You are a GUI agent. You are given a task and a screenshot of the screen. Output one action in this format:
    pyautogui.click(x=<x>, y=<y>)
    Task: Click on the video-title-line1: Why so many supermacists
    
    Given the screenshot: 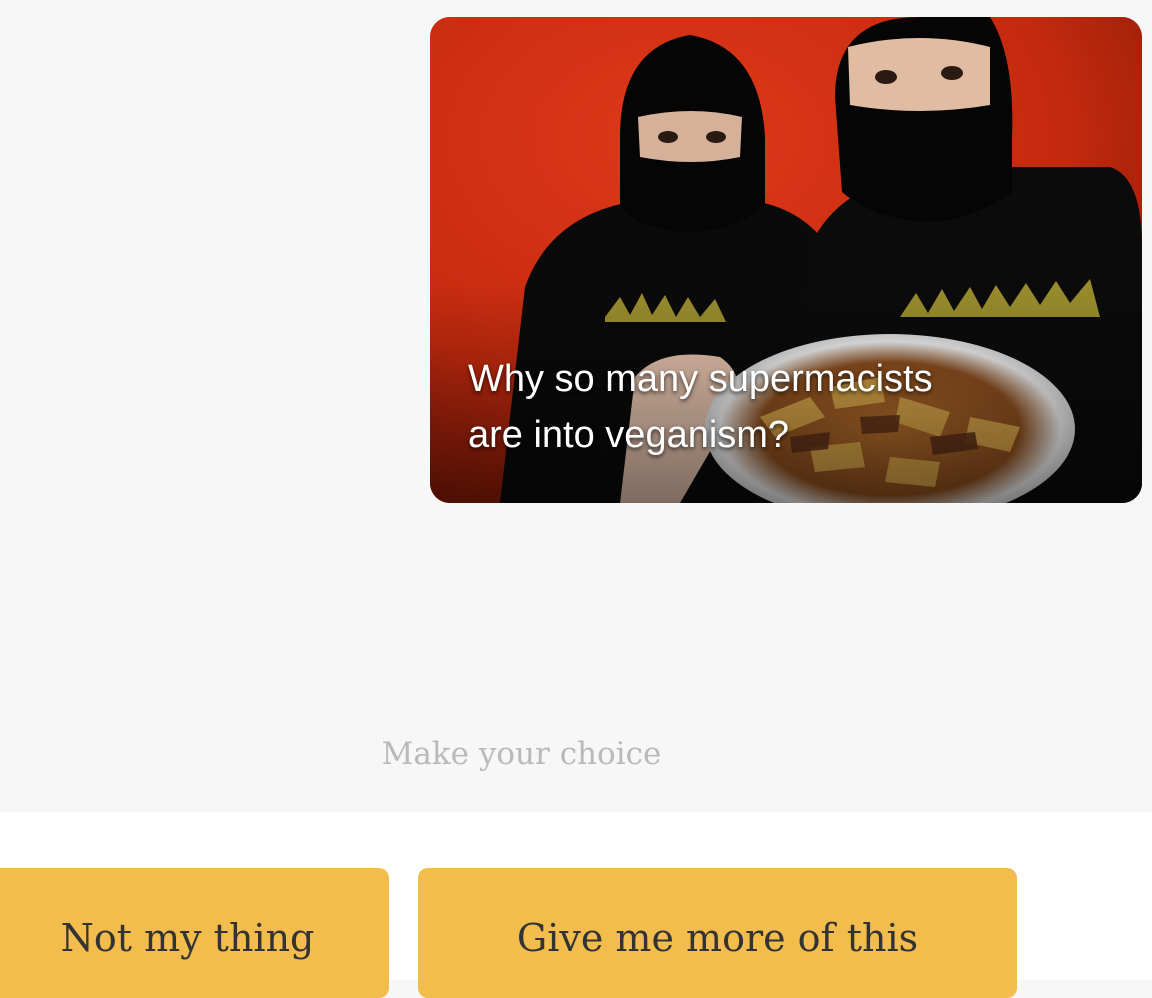 What is the action you would take?
    pyautogui.click(x=700, y=379)
    